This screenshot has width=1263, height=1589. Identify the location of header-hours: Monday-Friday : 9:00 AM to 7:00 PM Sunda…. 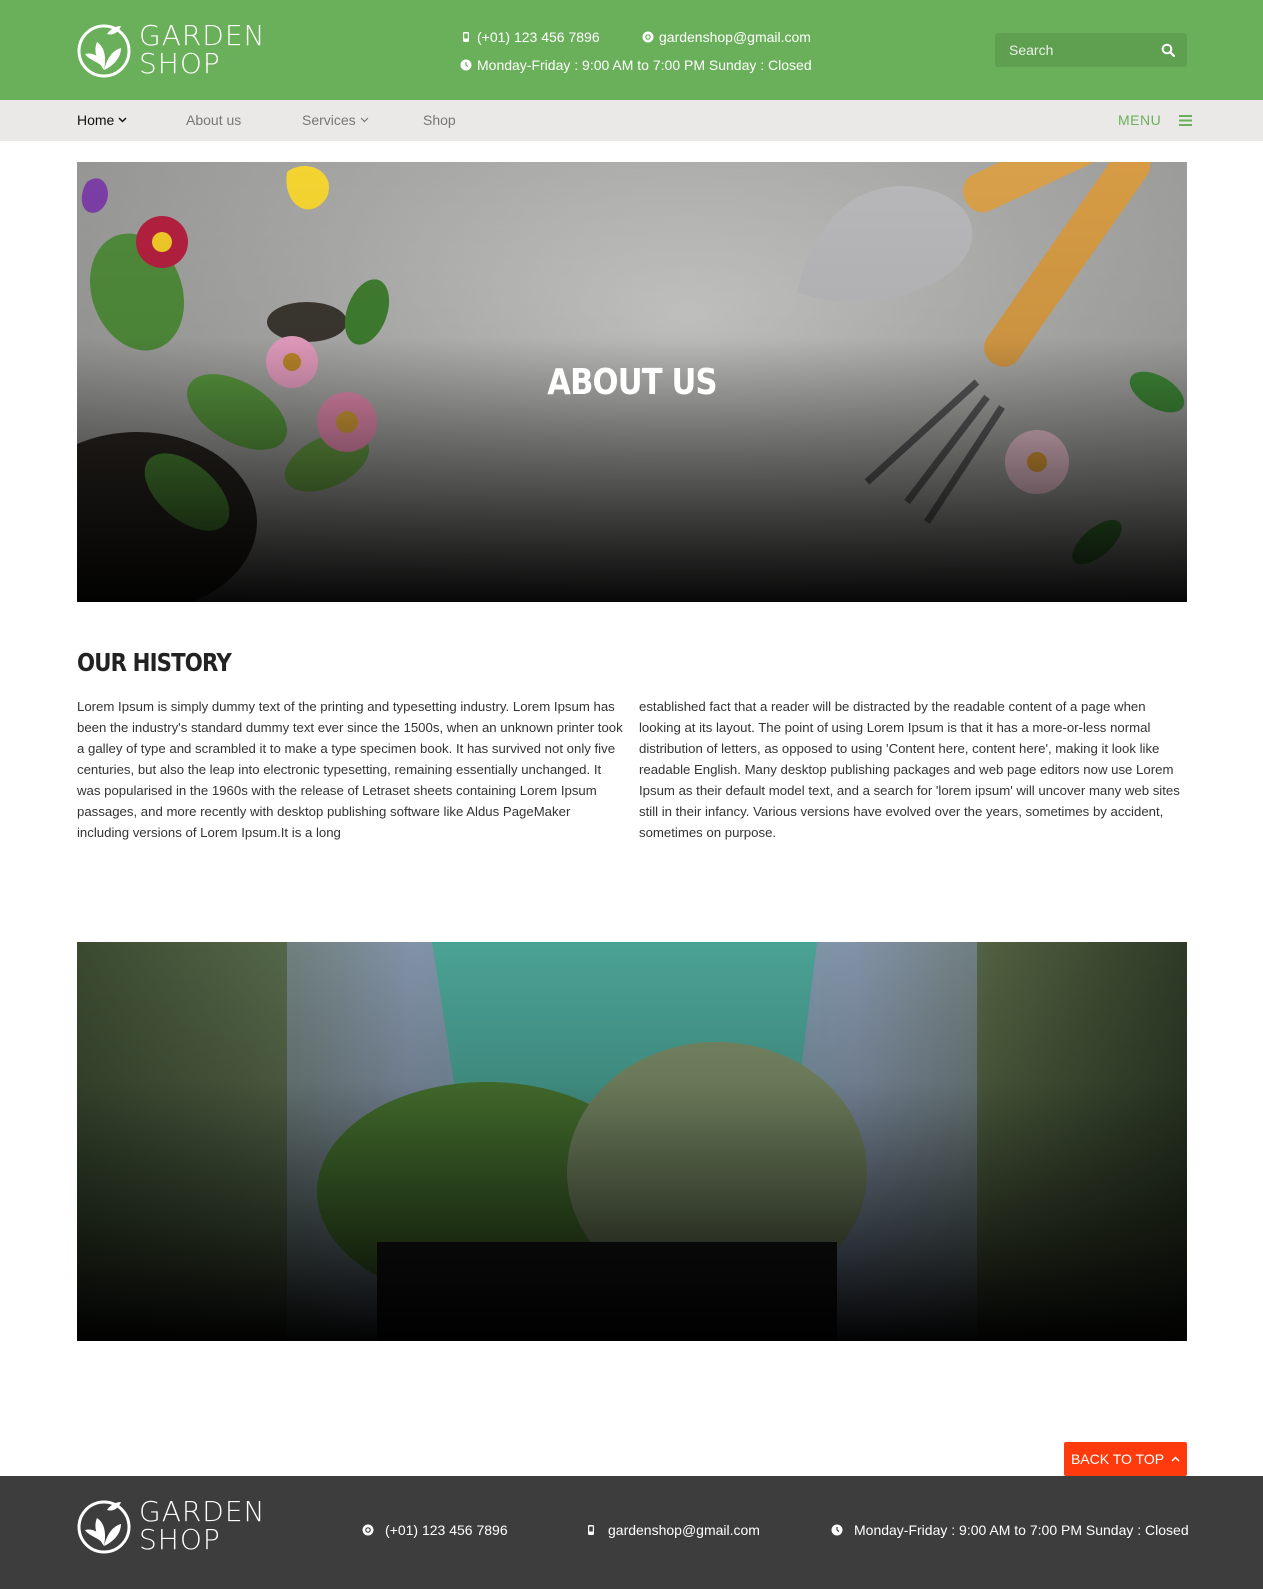
(636, 65).